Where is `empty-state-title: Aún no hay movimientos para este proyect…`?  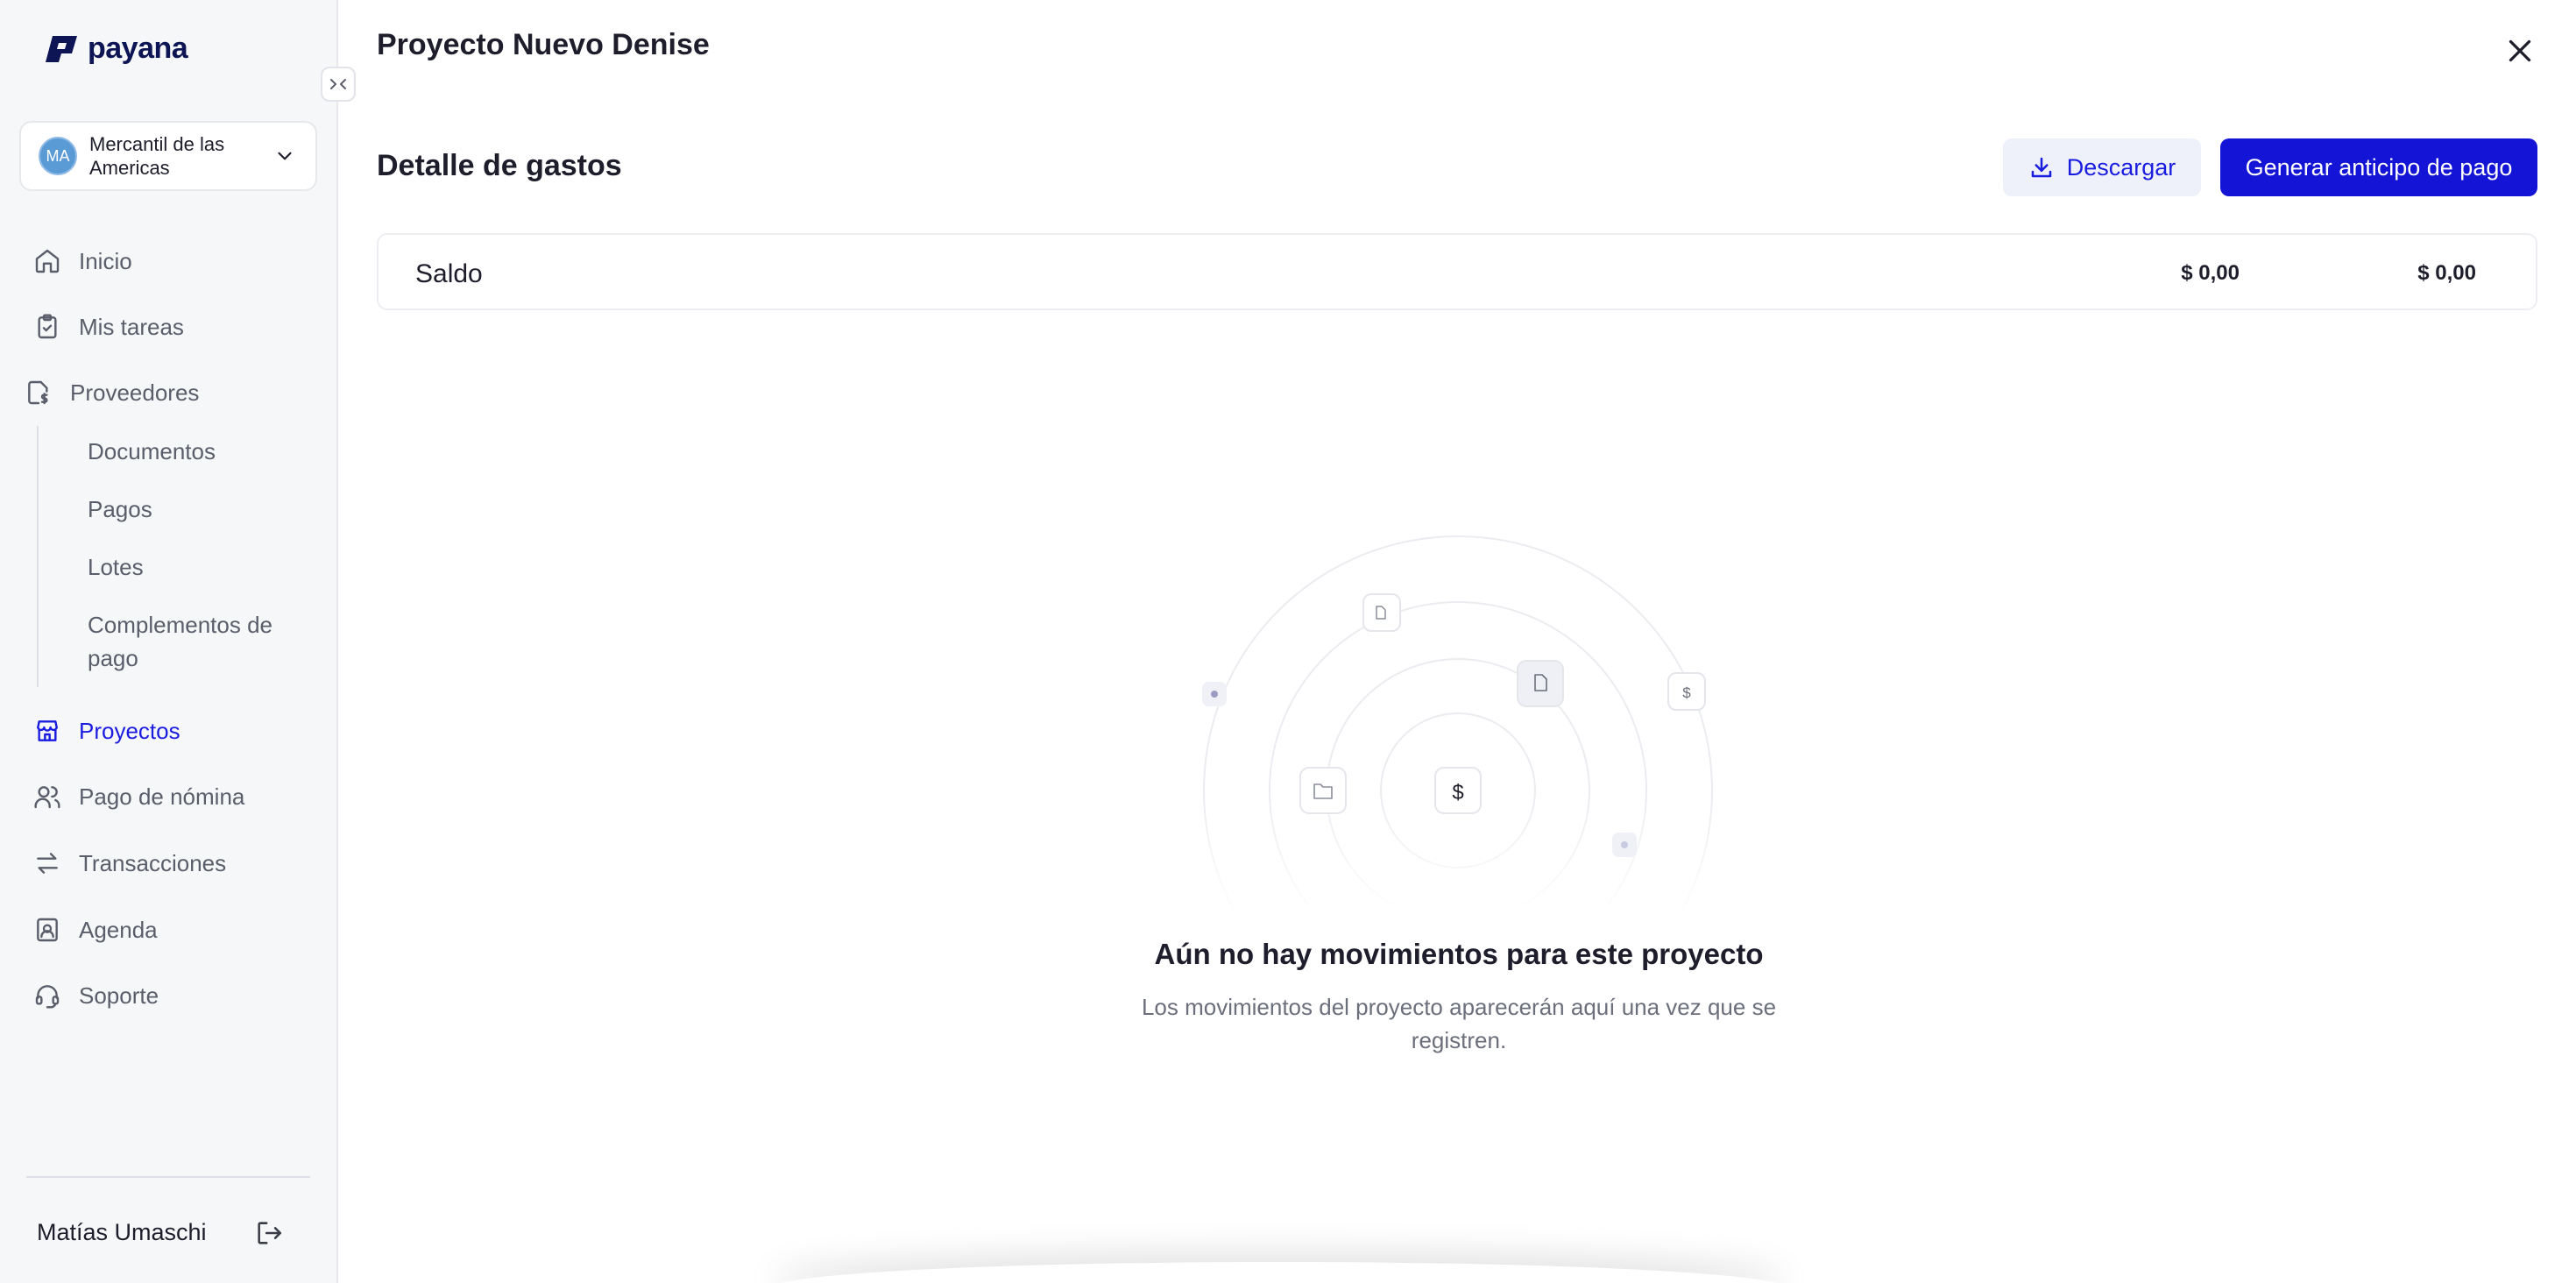
empty-state-title: Aún no hay movimientos para este proyect… is located at coordinates (1459, 954).